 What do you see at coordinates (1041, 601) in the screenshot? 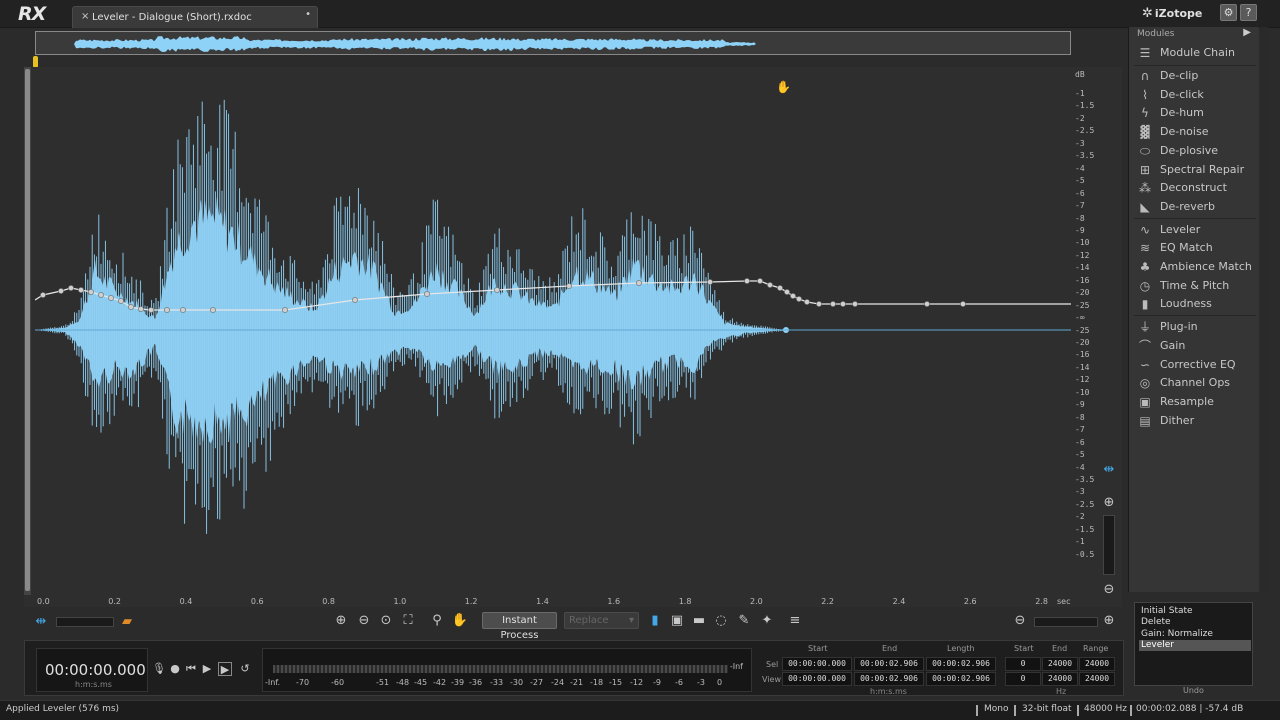
I see `time-tick-label: 2.8` at bounding box center [1041, 601].